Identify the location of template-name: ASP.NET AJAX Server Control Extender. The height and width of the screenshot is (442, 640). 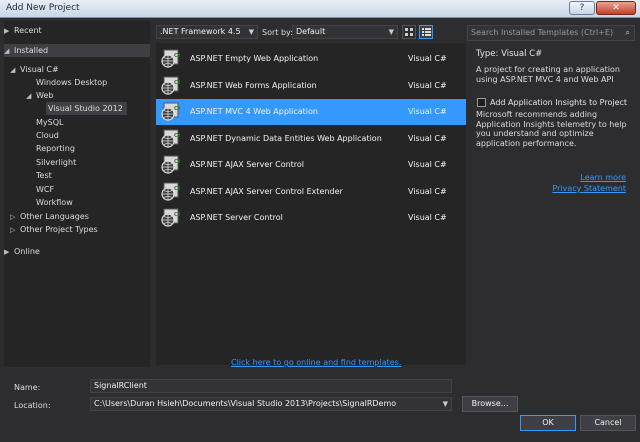
(266, 191).